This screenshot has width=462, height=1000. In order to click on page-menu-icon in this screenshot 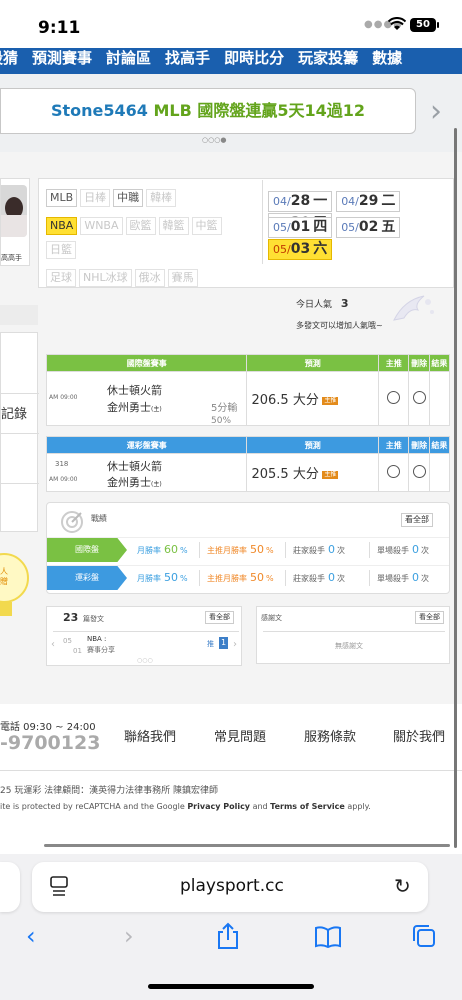, I will do `click(59, 888)`.